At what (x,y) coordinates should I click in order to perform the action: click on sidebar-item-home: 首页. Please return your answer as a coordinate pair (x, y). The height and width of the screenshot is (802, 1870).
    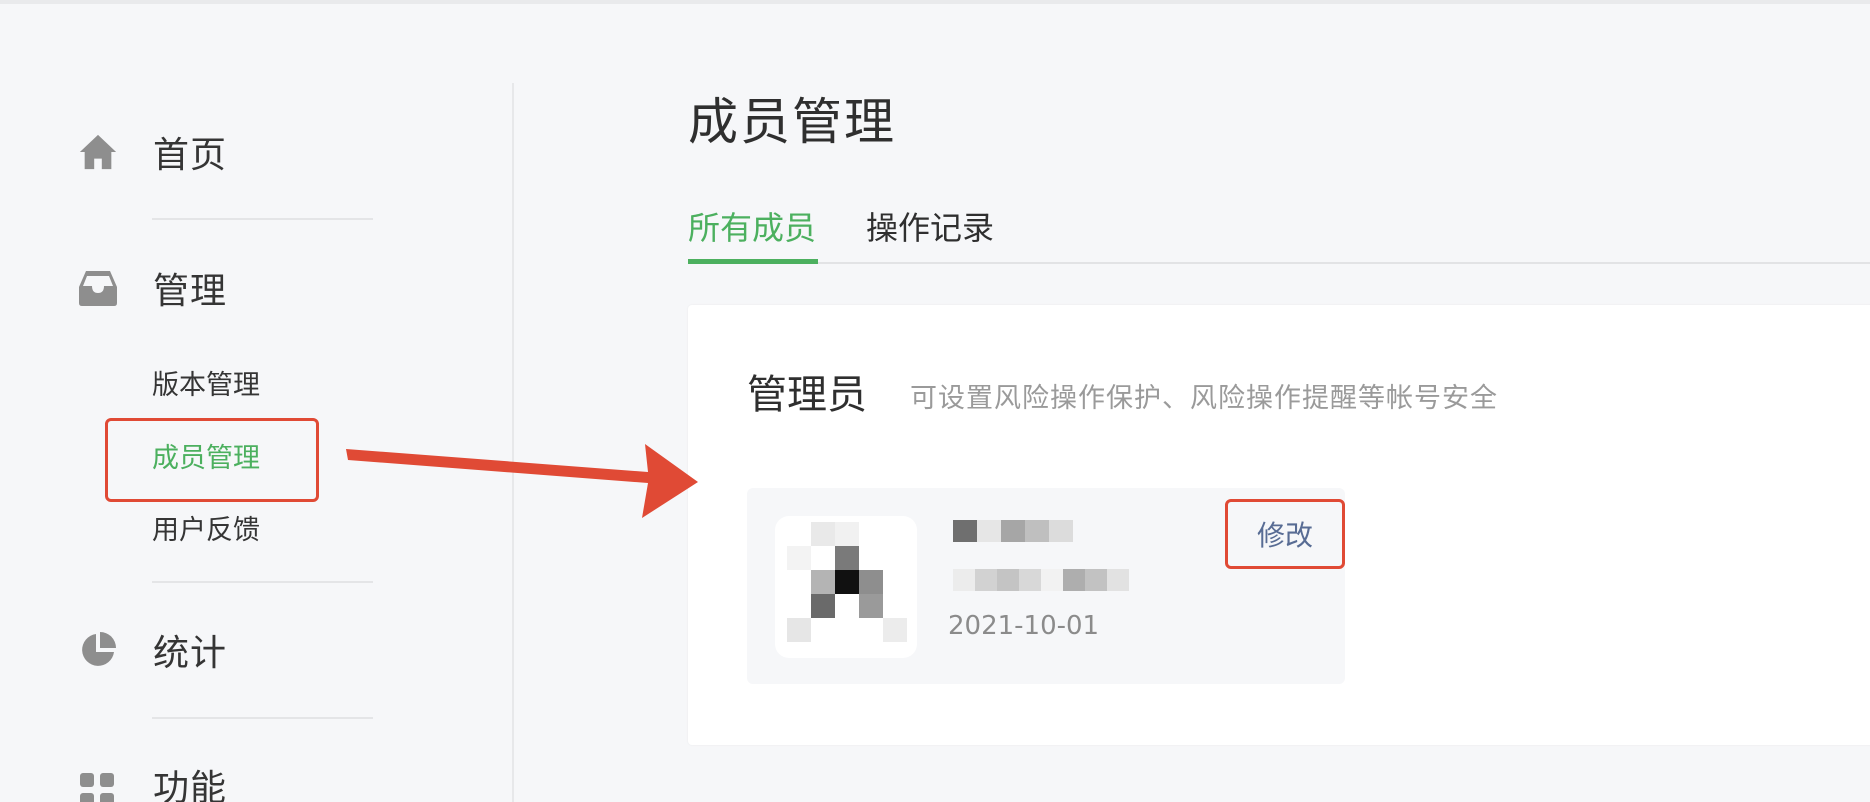
    Looking at the image, I should click on (152, 152).